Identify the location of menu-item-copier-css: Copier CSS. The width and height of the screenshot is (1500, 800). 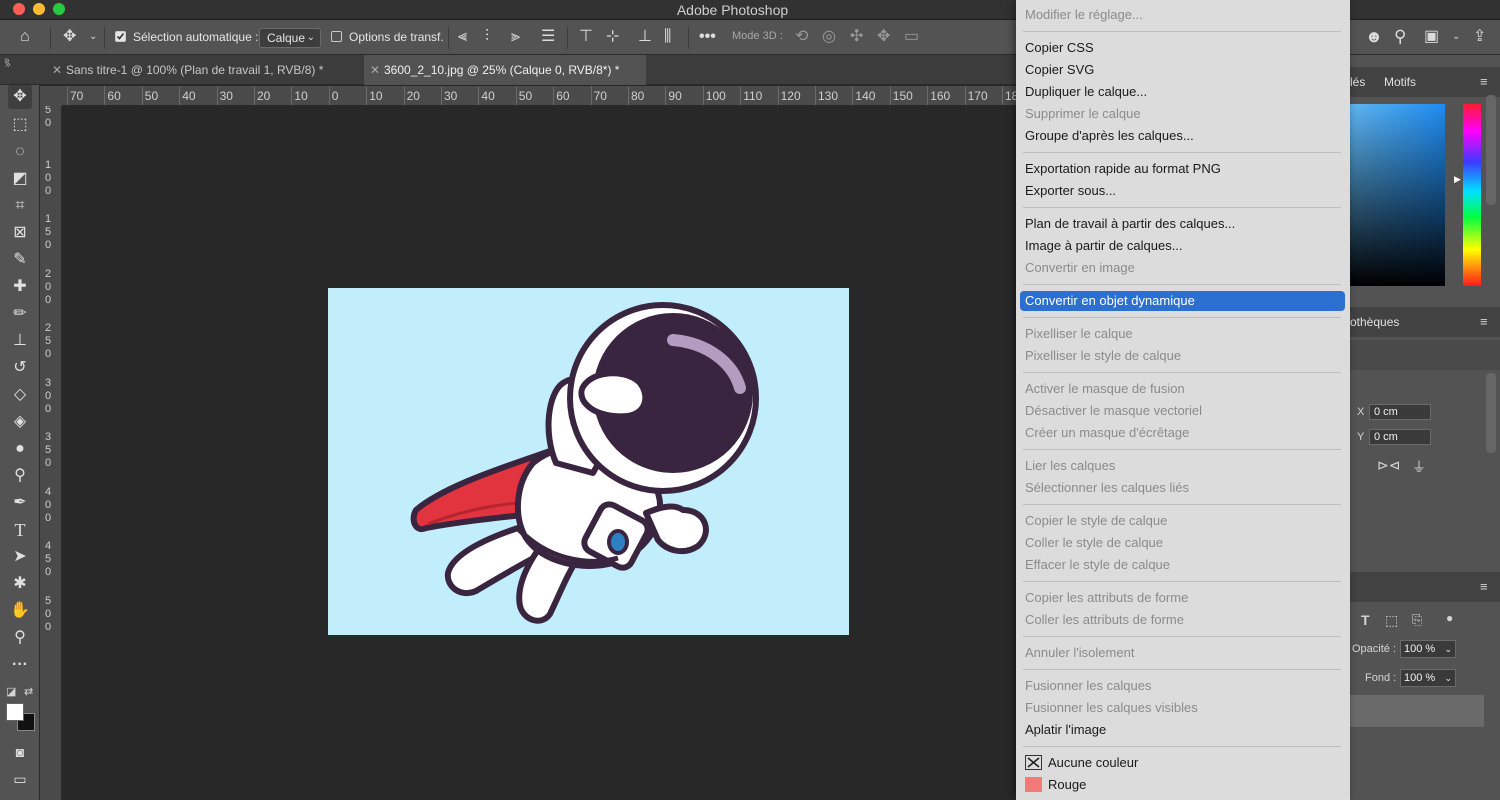
(1059, 48).